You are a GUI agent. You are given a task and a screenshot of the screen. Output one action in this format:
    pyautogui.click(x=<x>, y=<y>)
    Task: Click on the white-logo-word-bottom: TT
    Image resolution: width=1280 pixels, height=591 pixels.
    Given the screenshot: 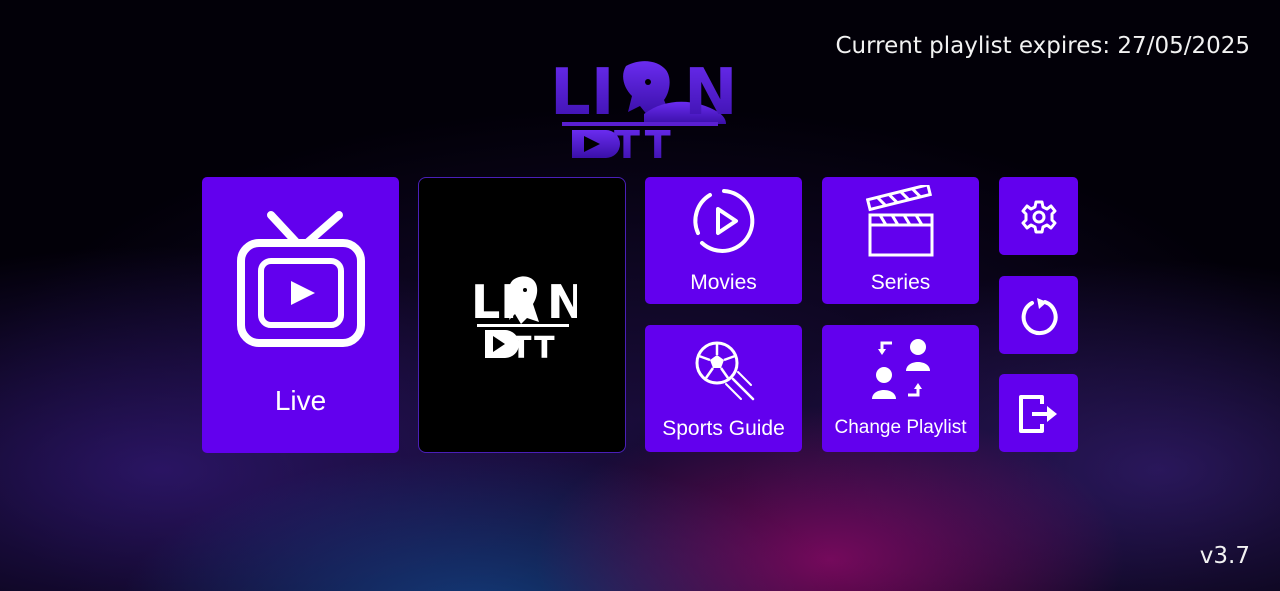 What is the action you would take?
    pyautogui.click(x=534, y=345)
    